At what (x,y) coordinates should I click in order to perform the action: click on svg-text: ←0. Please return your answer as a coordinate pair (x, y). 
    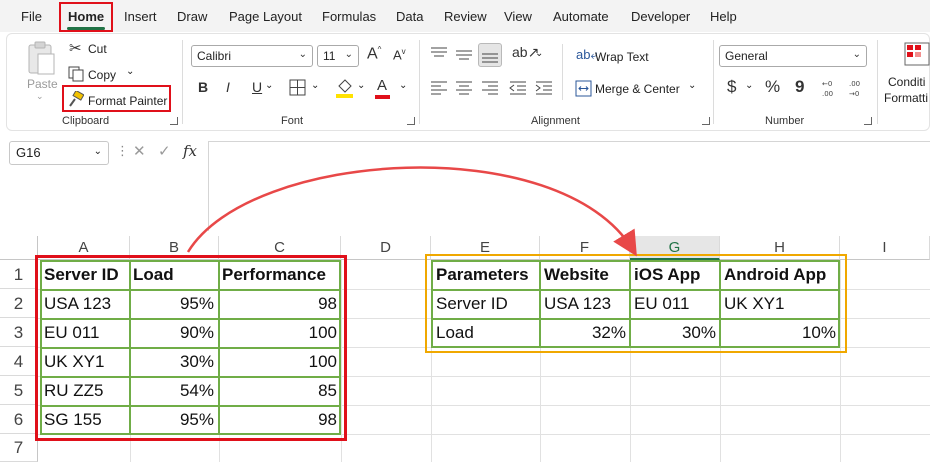
    Looking at the image, I should click on (827, 84).